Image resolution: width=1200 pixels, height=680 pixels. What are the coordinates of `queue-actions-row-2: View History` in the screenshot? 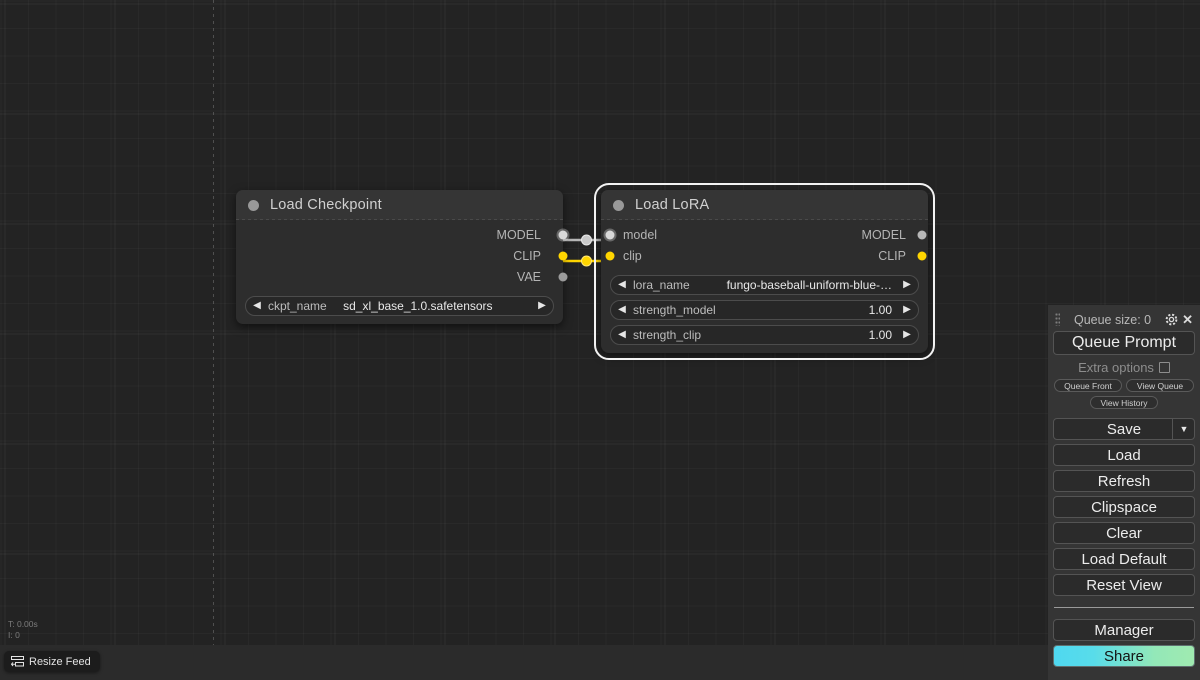 It's located at (1124, 402).